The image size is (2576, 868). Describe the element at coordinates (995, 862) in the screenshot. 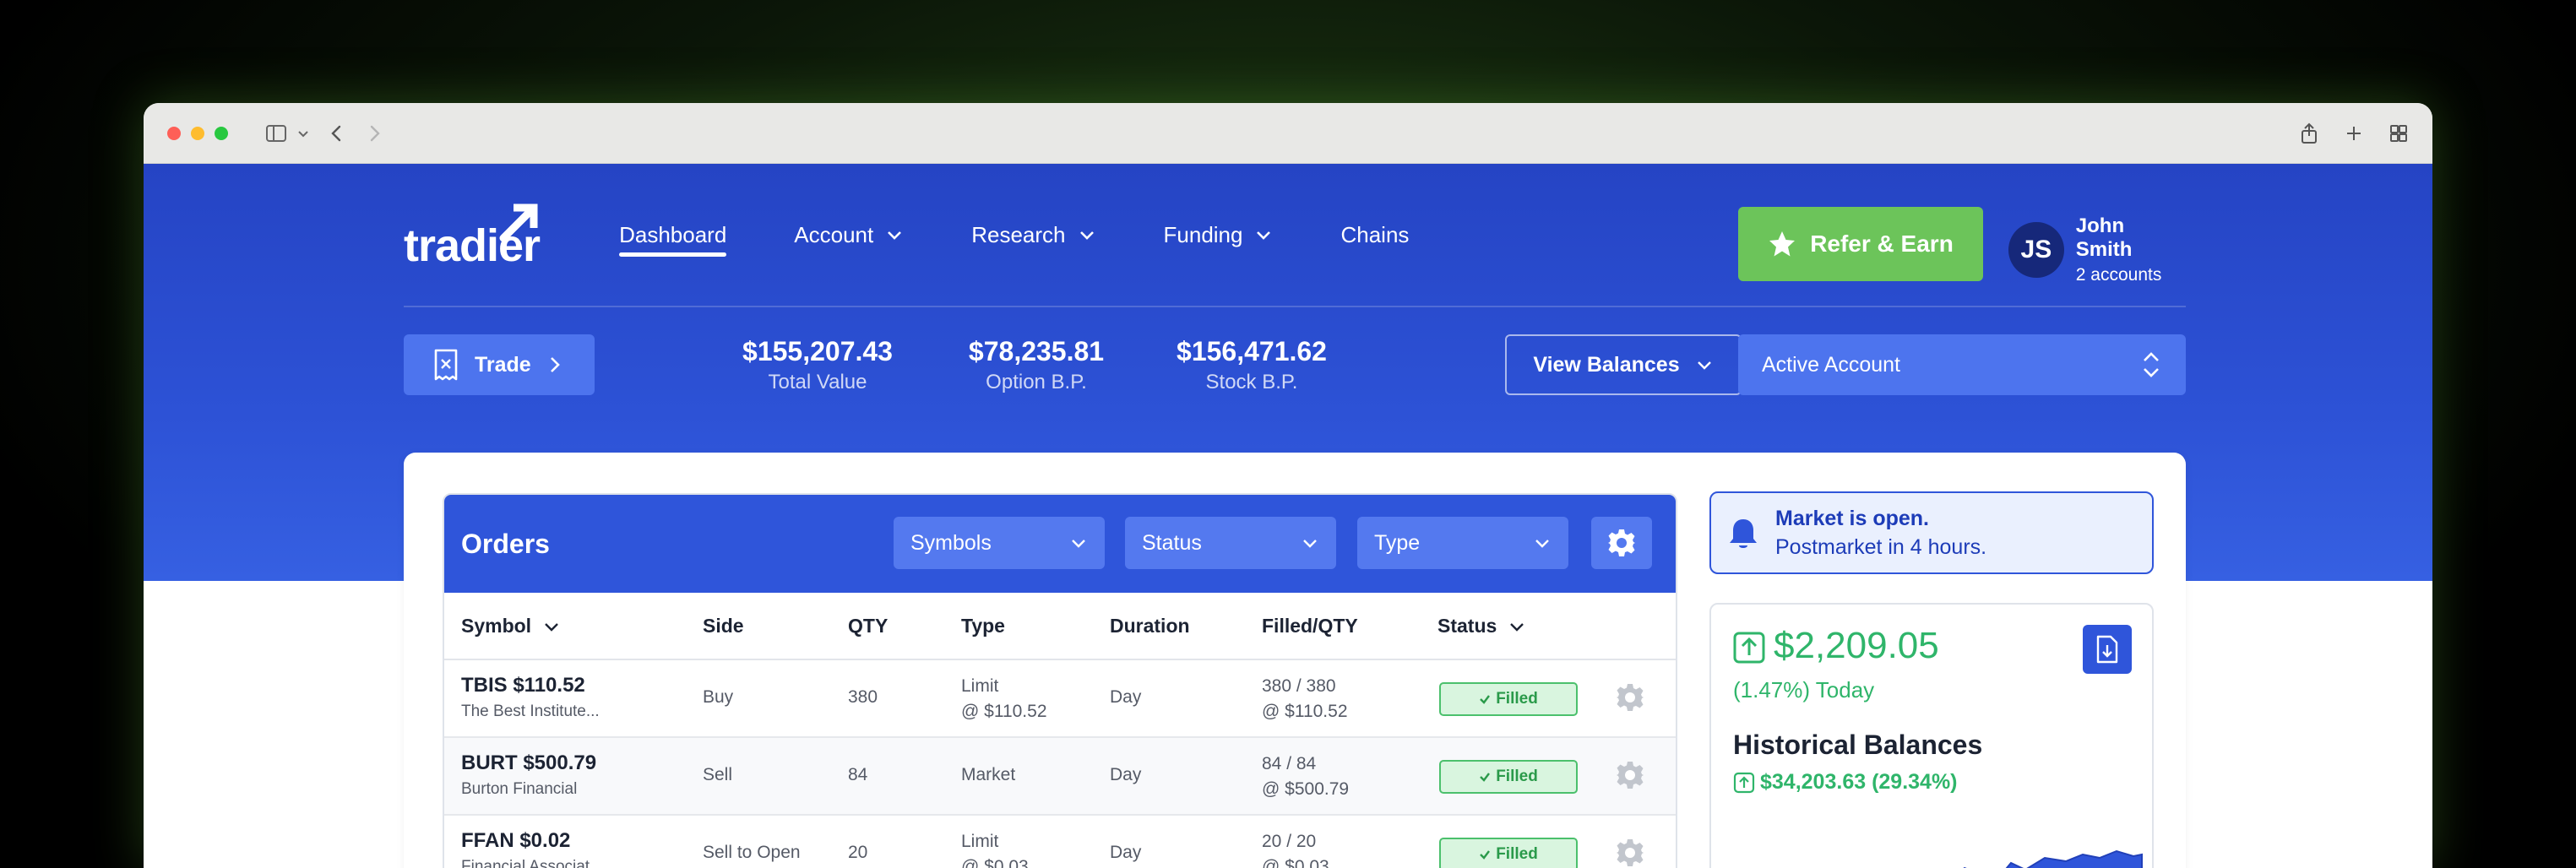

I see `order-limit-price: @ $0.03` at that location.